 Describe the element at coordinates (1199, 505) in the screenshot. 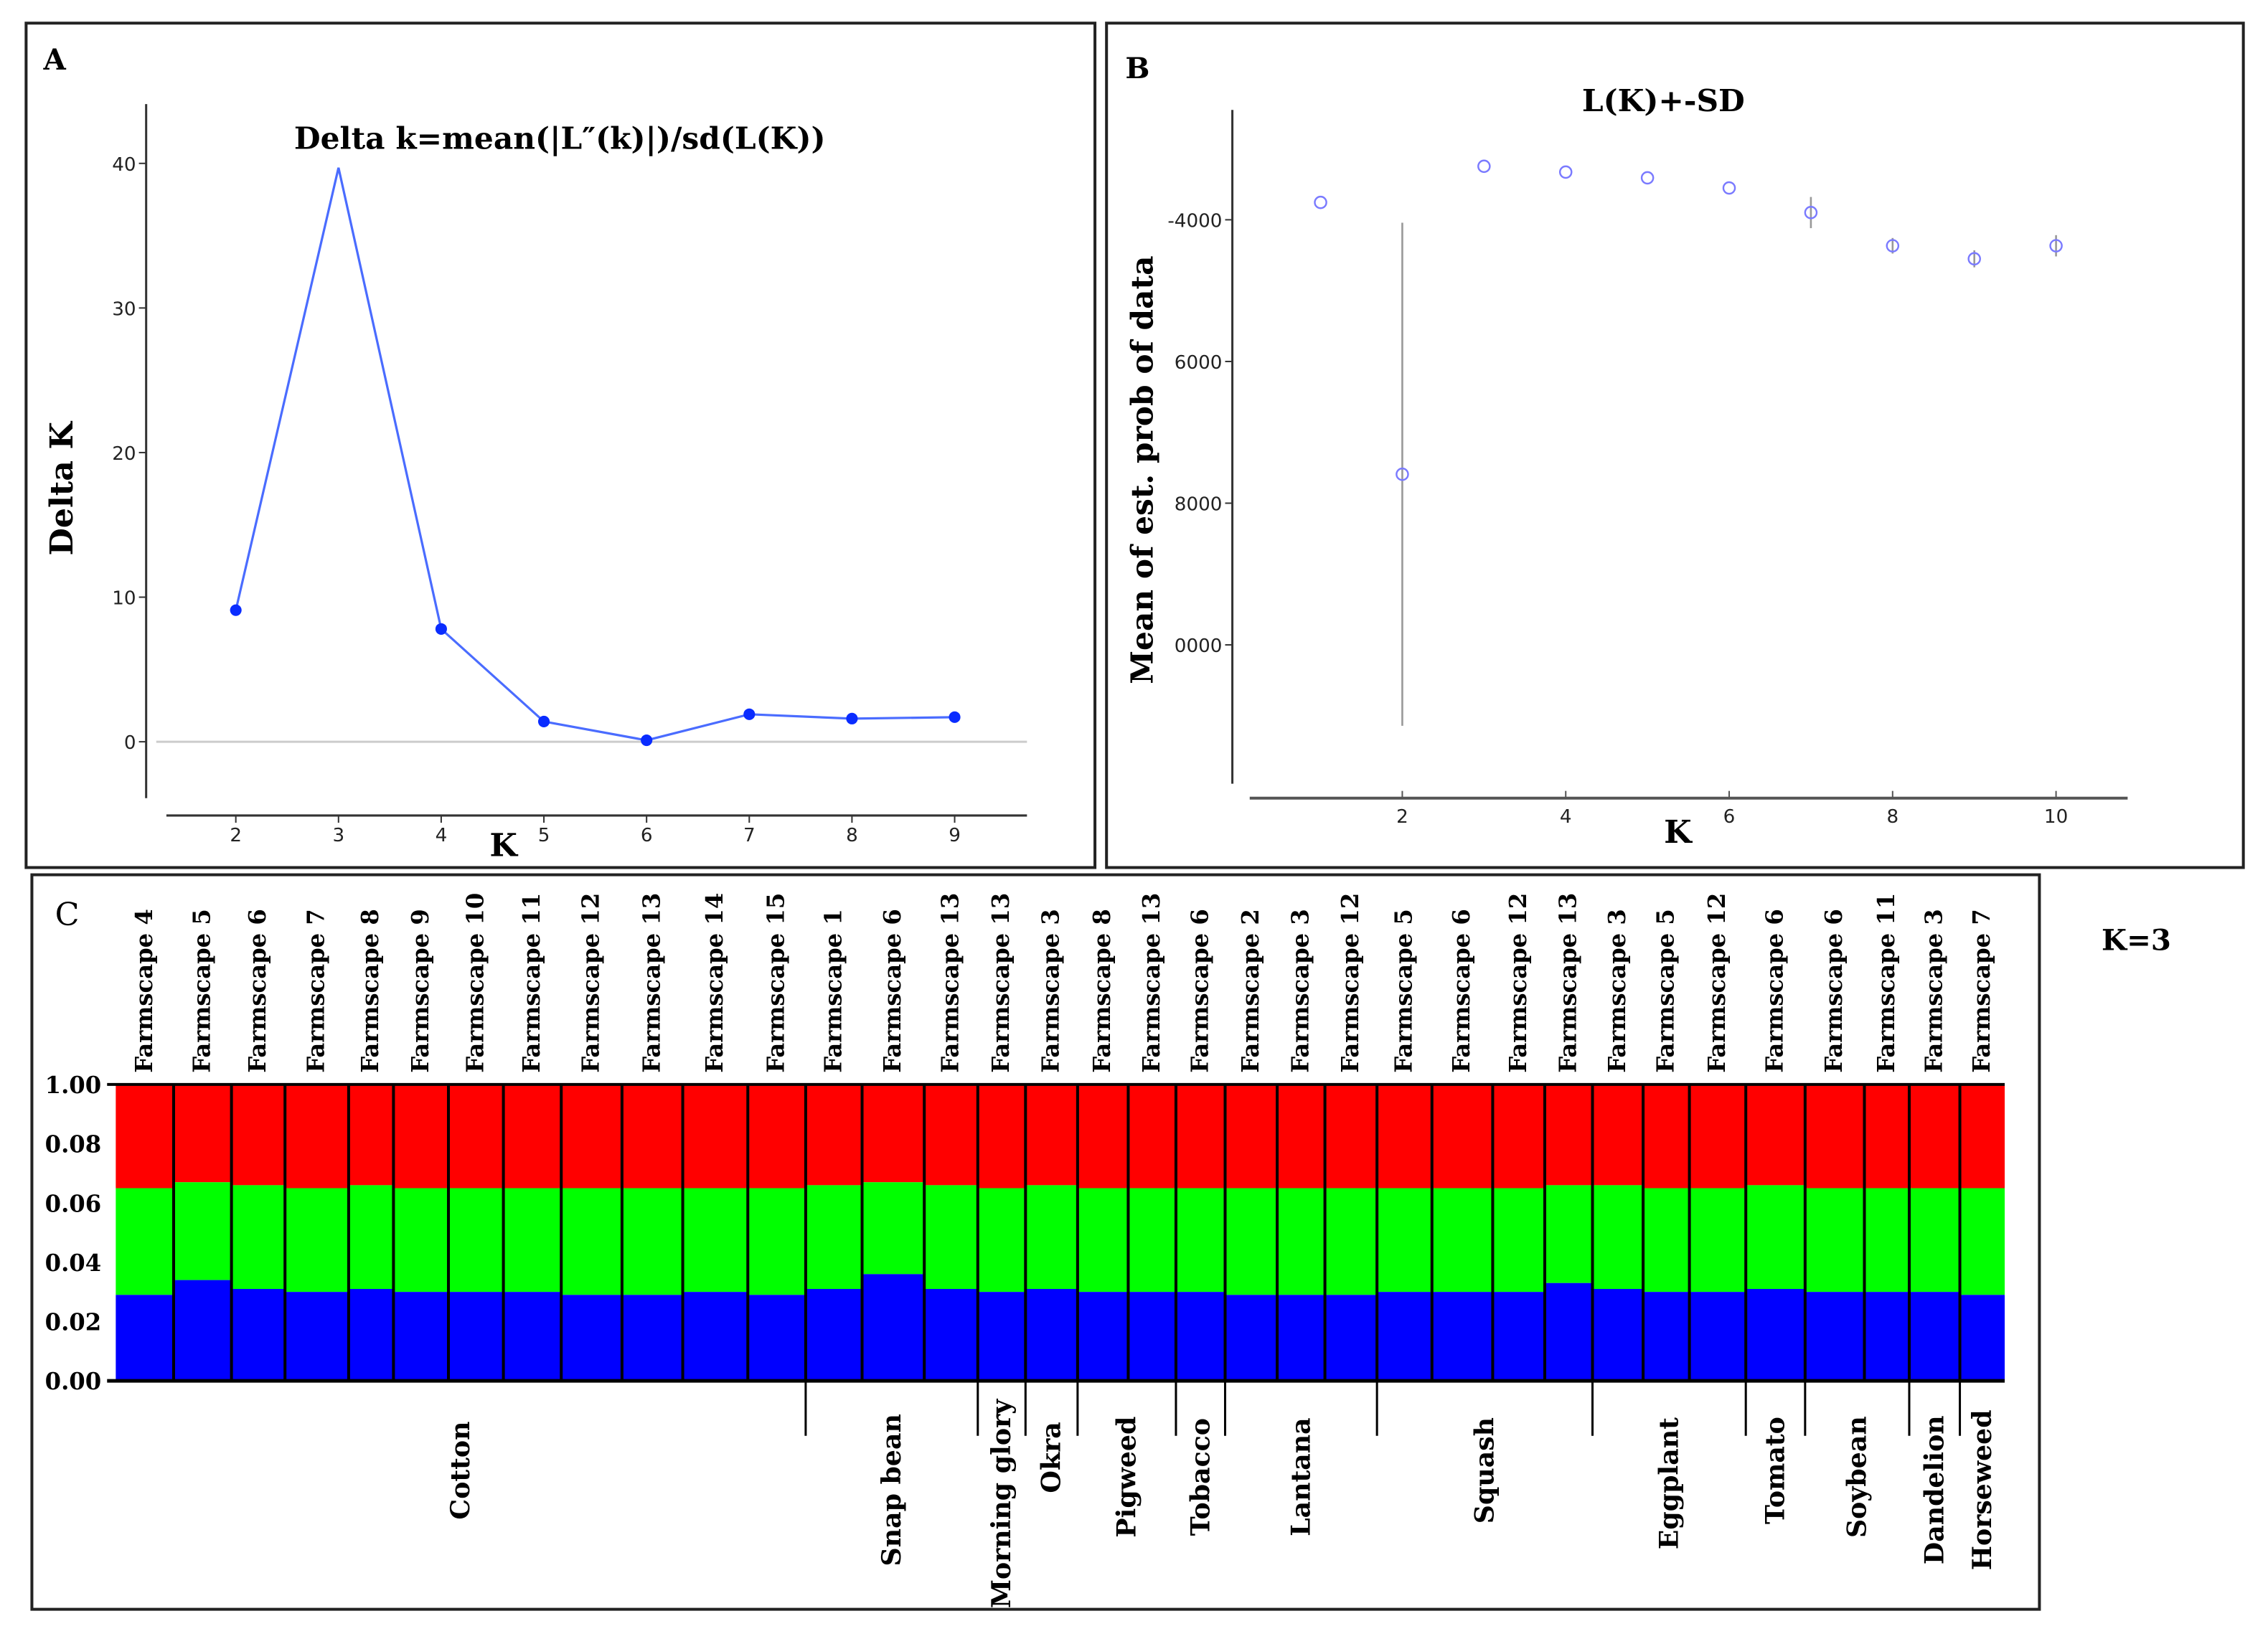

I see `y-tick-label: 8000` at that location.